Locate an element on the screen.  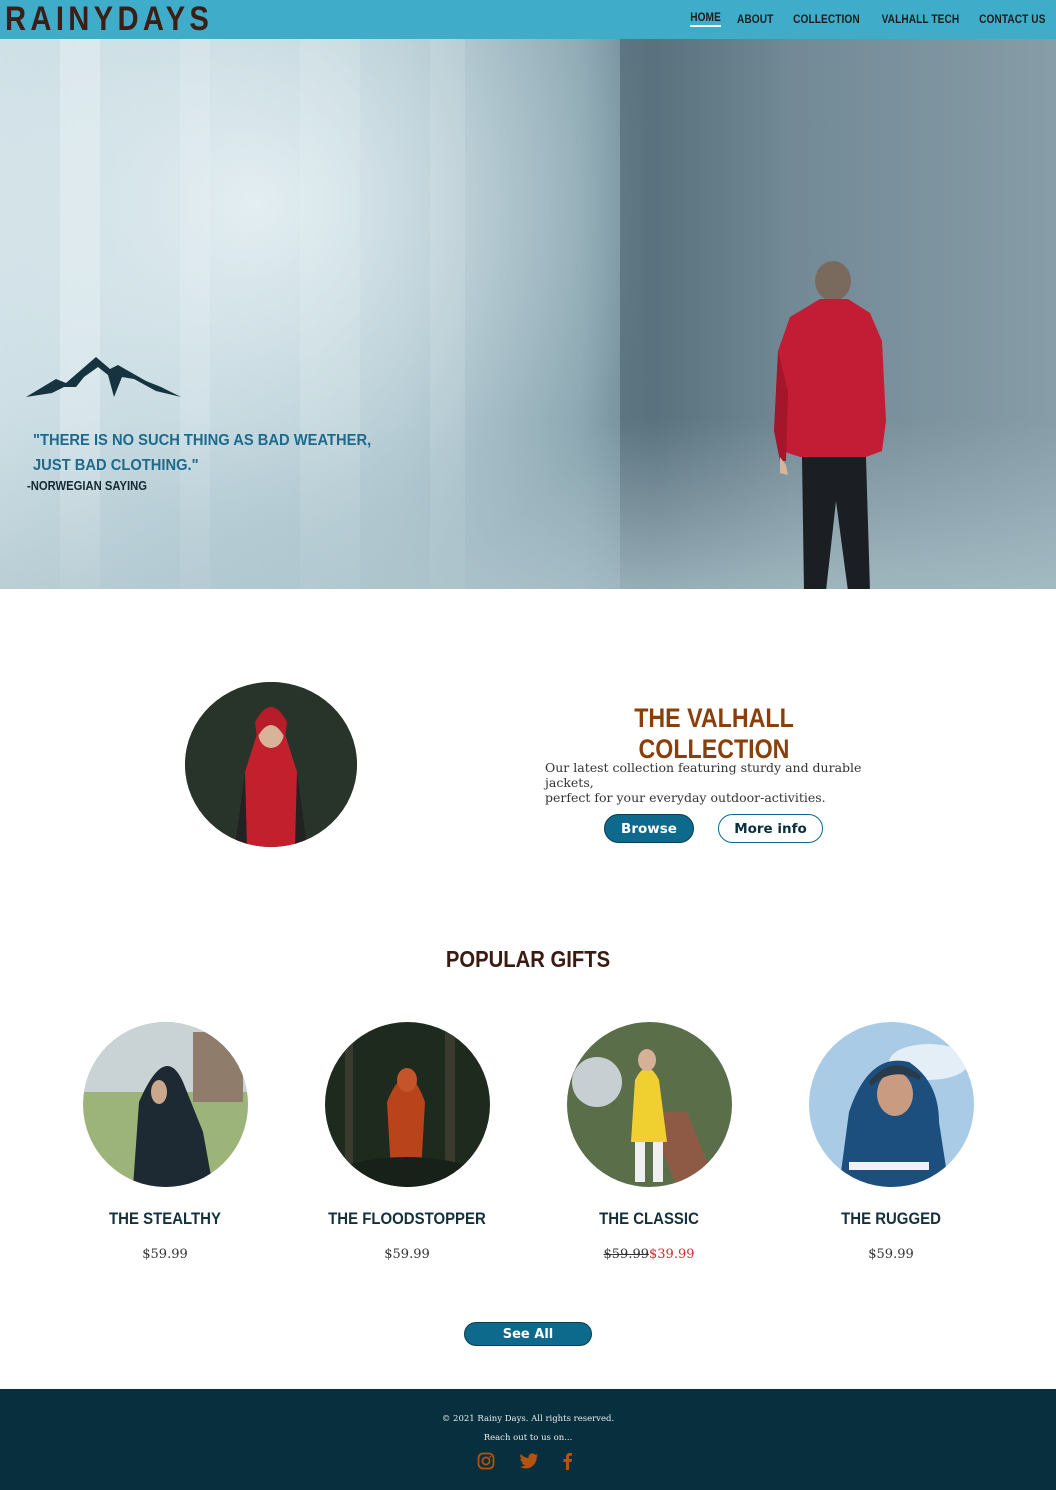
product-card: THE FLOODSTOPPER $59.99 is located at coordinates (407, 1142).